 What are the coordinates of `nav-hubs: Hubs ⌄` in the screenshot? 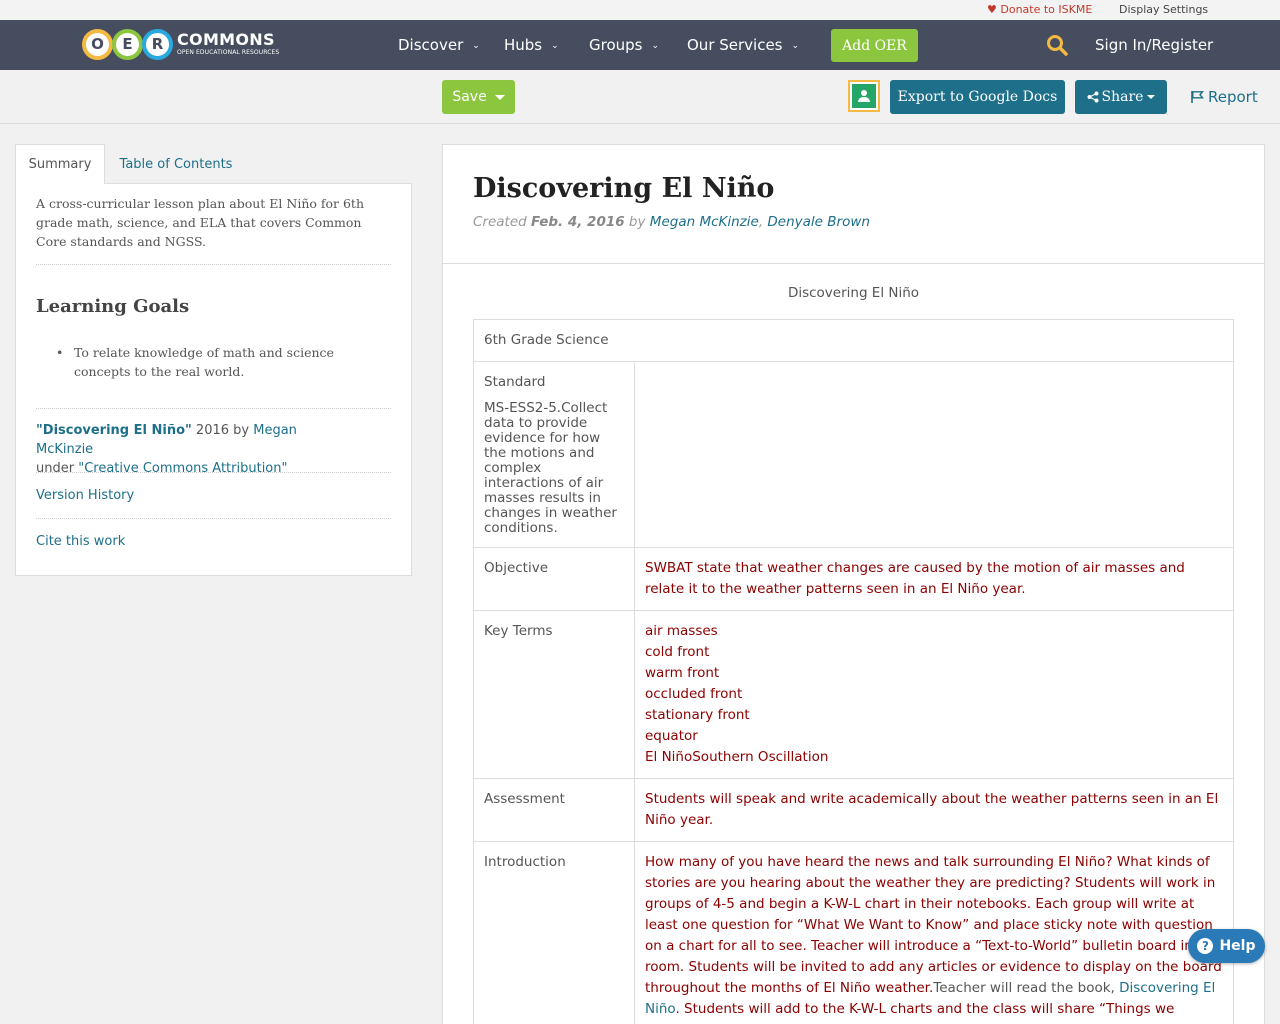 It's located at (531, 45).